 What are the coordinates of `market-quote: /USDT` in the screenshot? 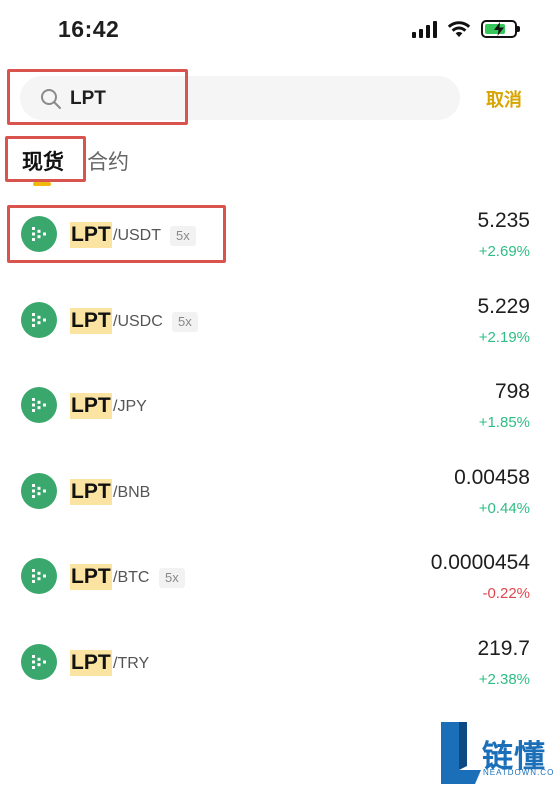 It's located at (137, 235).